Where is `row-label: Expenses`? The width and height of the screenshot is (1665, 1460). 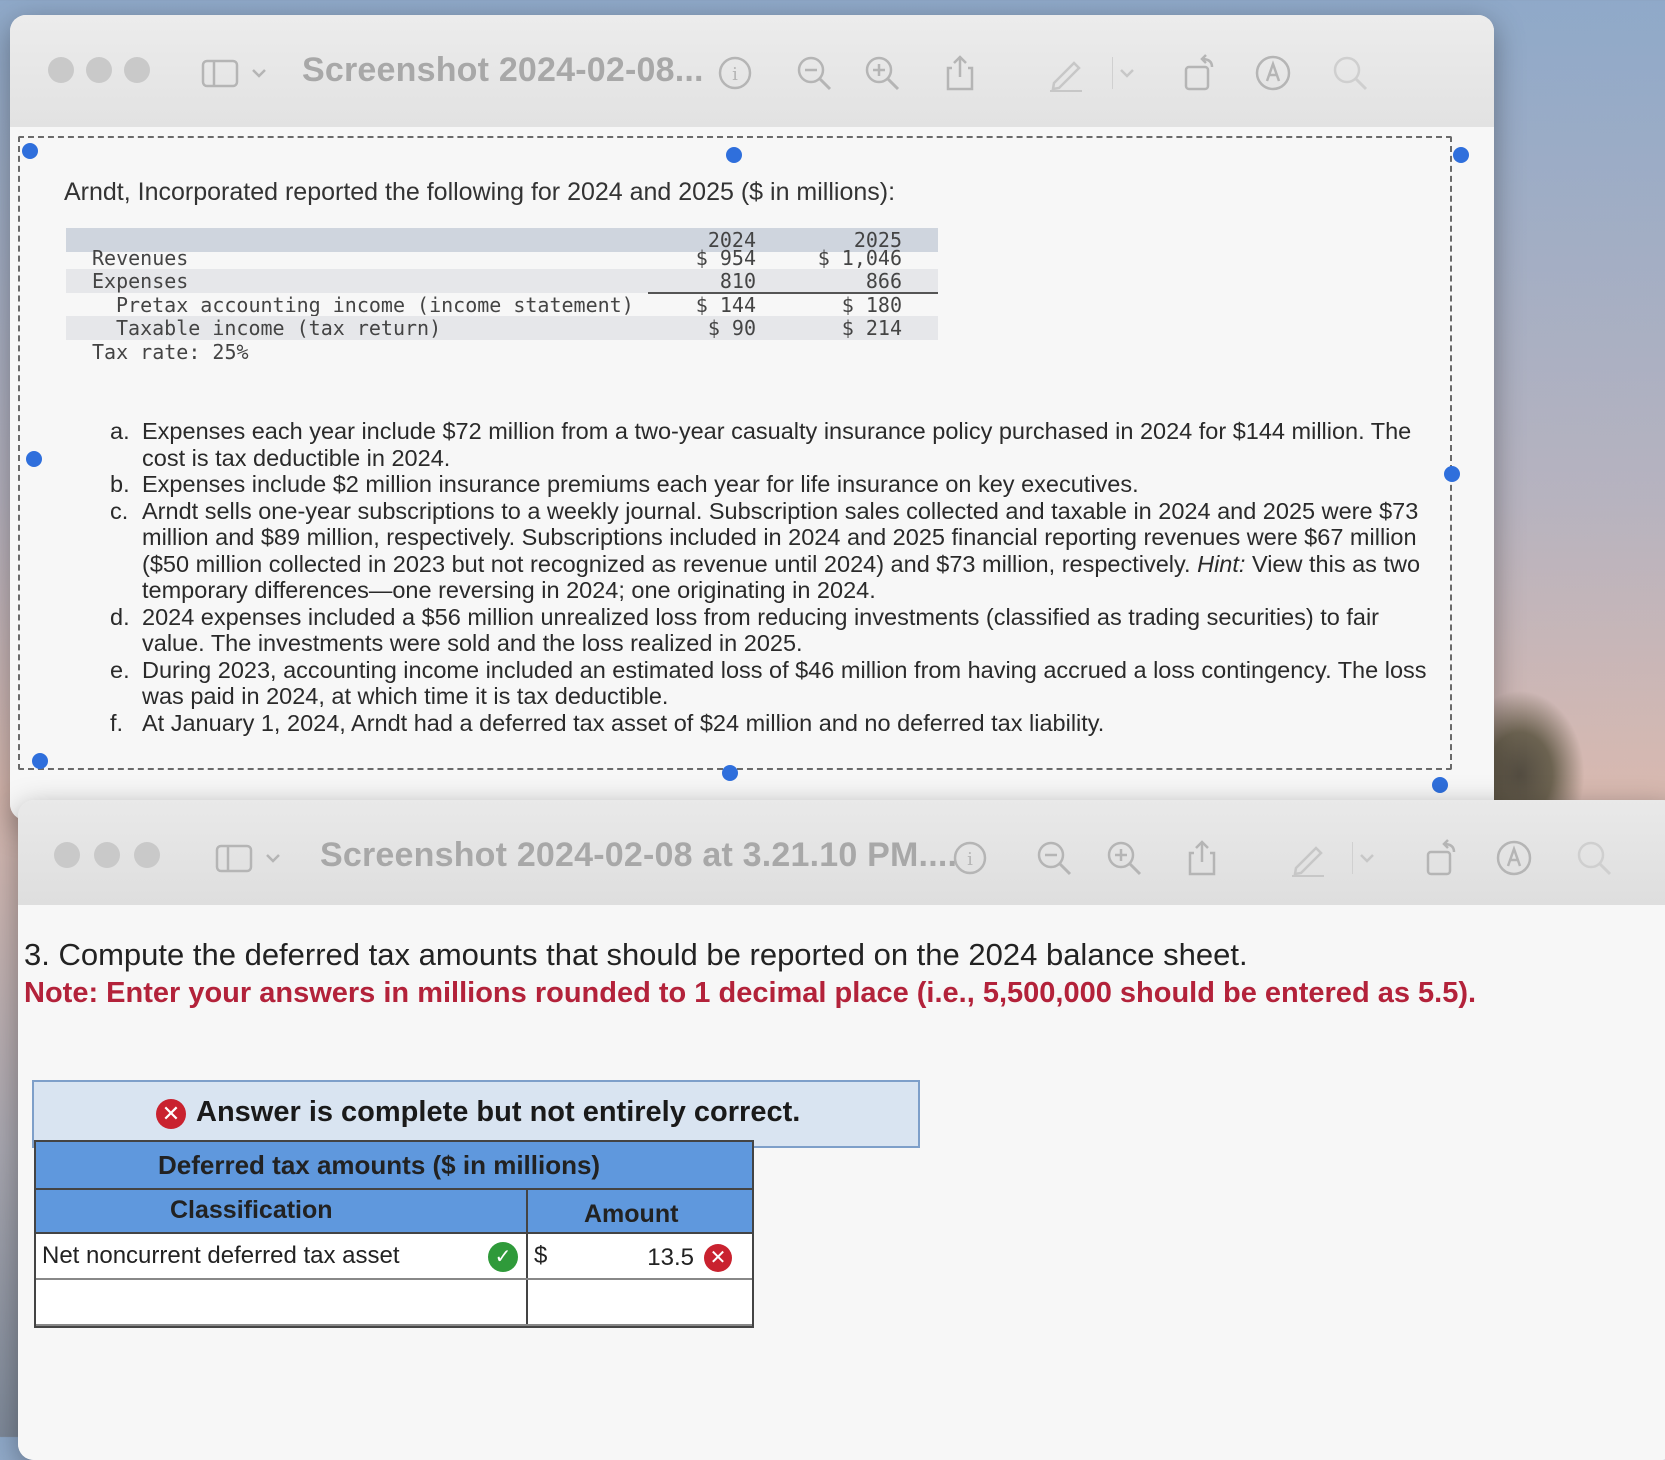
row-label: Expenses is located at coordinates (140, 281).